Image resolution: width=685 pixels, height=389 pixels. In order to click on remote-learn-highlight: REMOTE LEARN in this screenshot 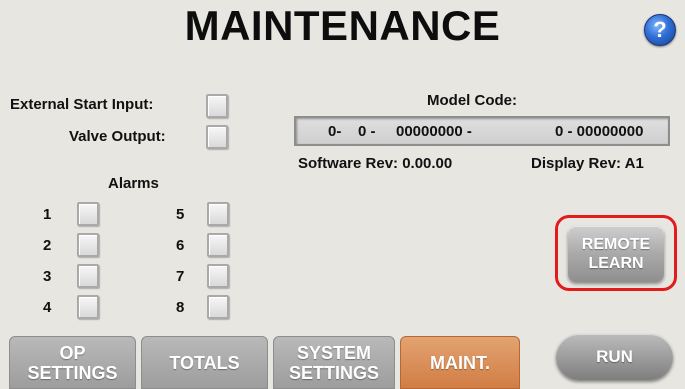, I will do `click(616, 253)`.